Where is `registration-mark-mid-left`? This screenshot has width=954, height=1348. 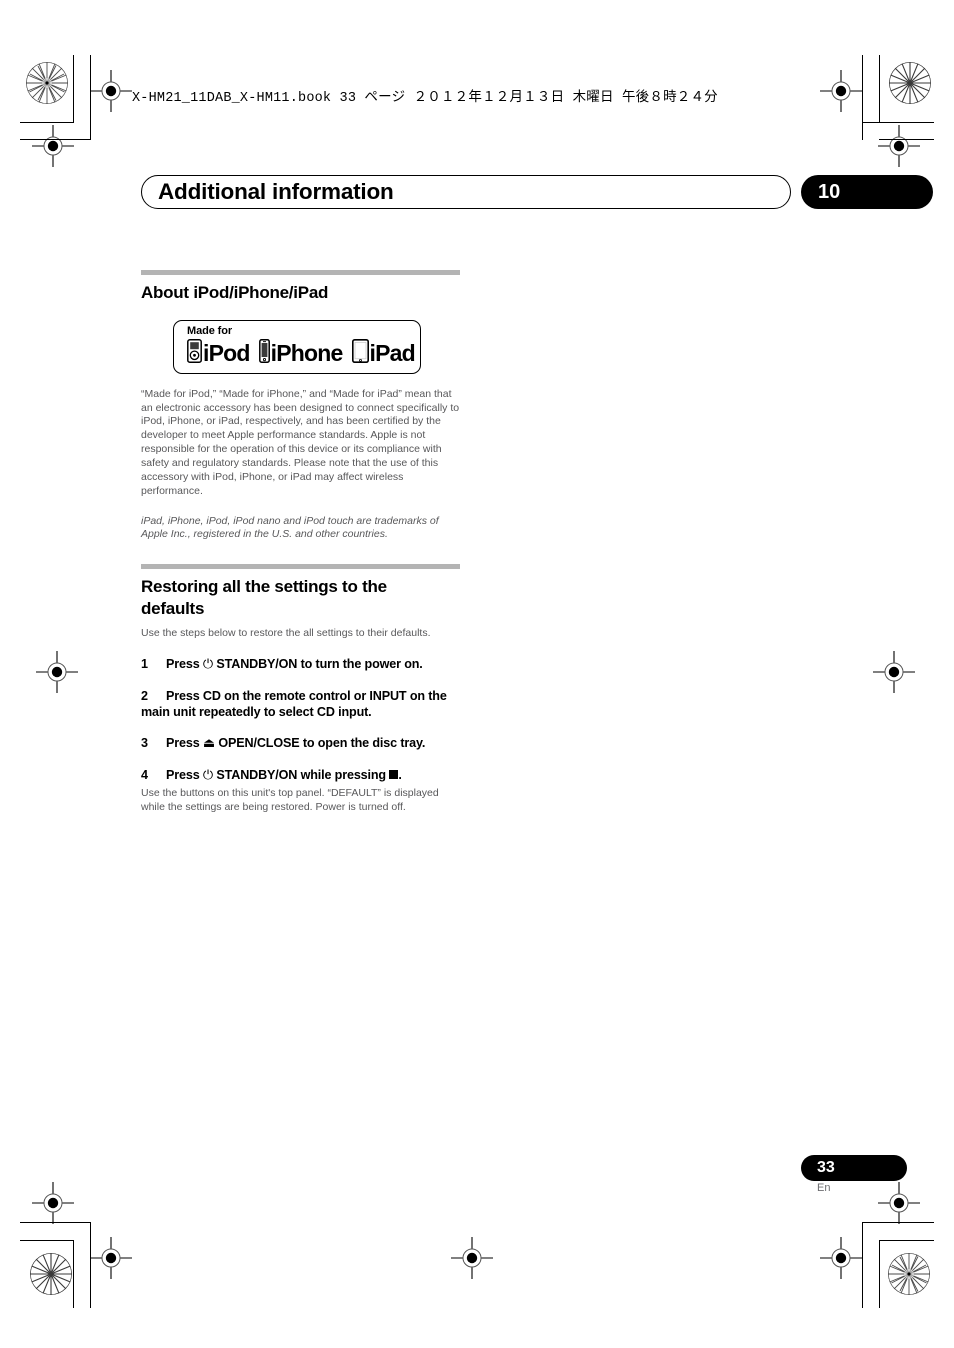 registration-mark-mid-left is located at coordinates (57, 672).